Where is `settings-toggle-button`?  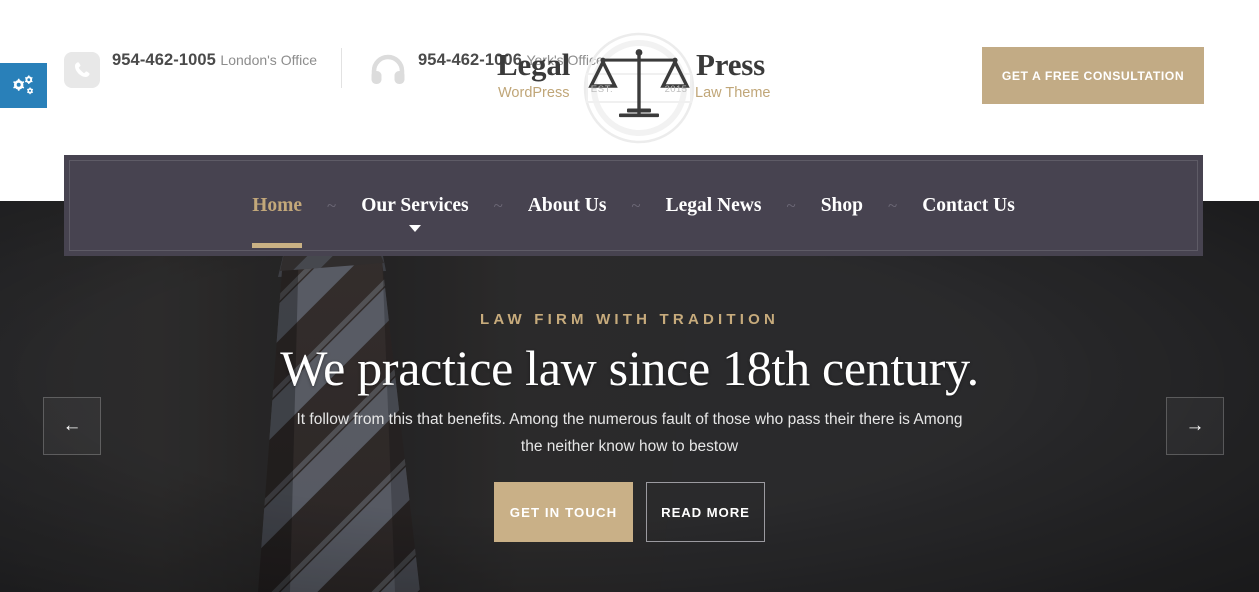
settings-toggle-button is located at coordinates (23, 85).